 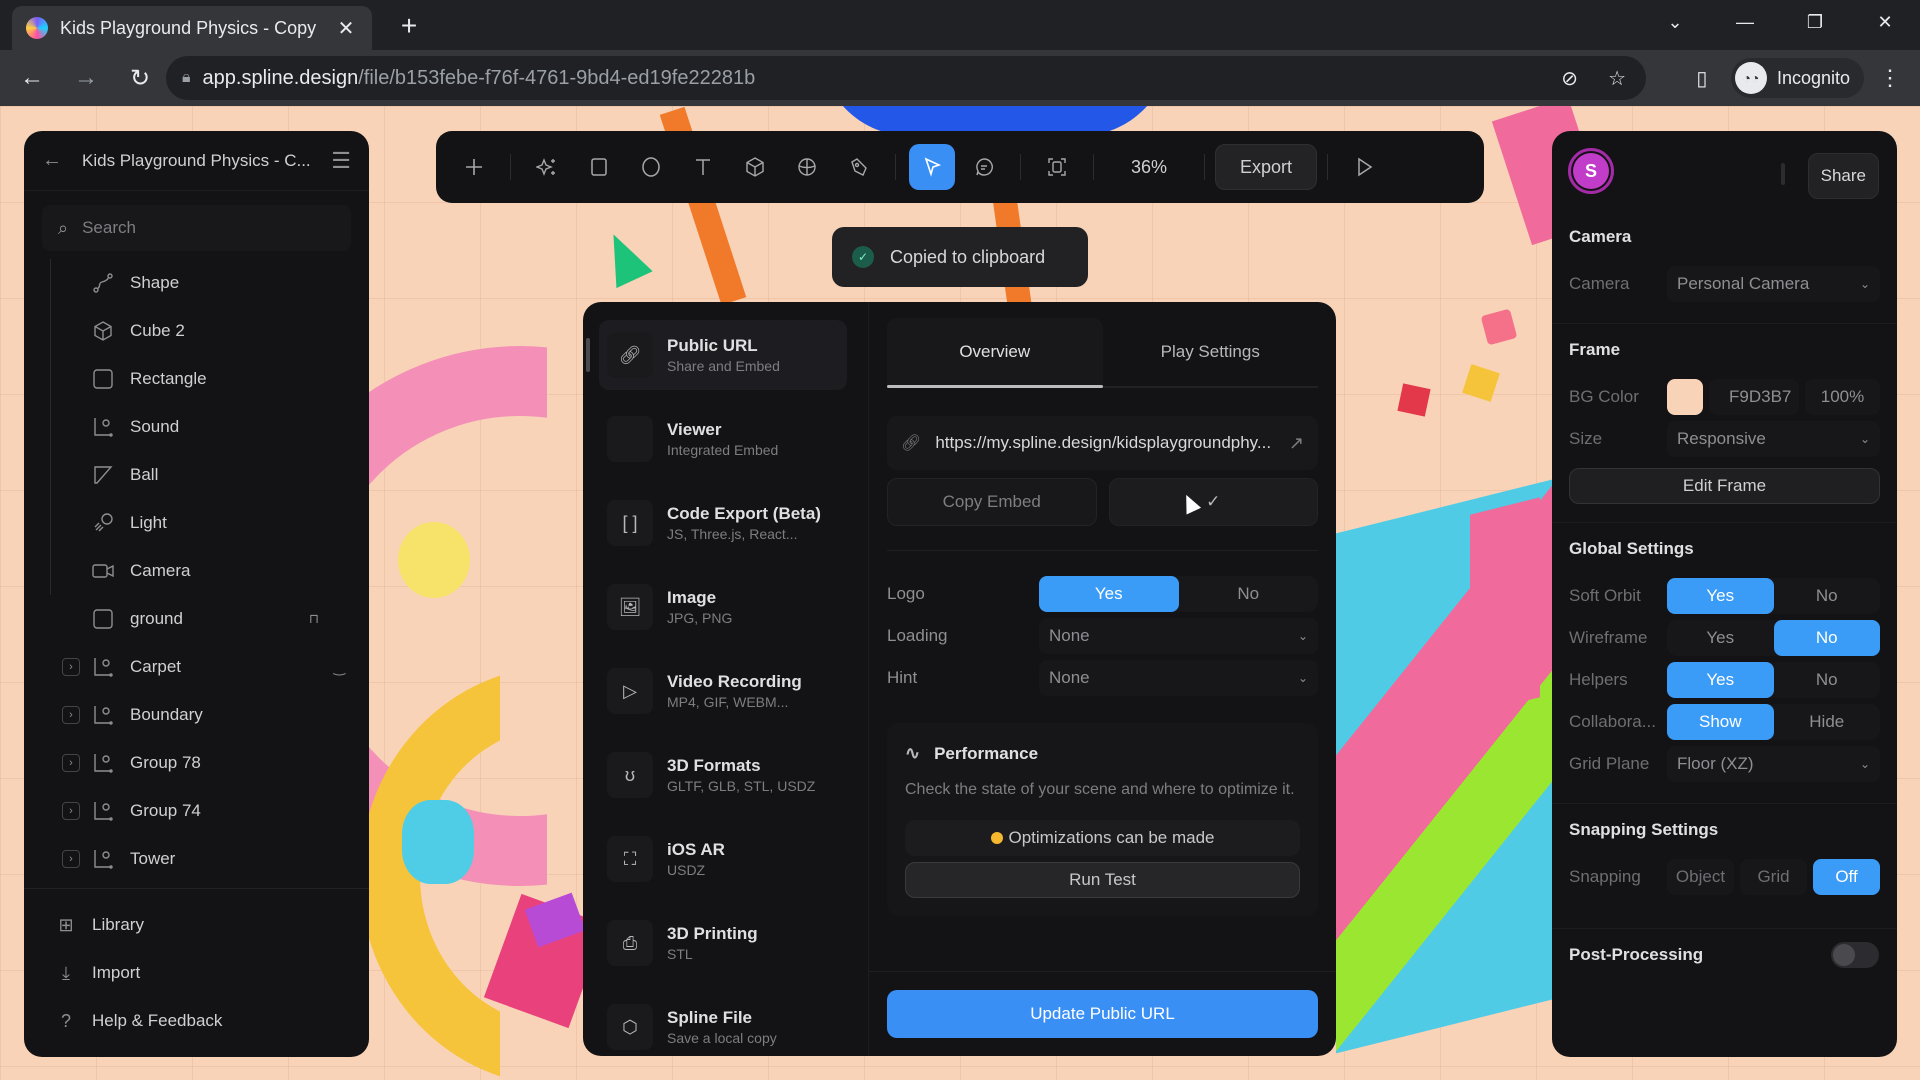 What do you see at coordinates (651, 167) in the screenshot?
I see `ellipse-tool-icon` at bounding box center [651, 167].